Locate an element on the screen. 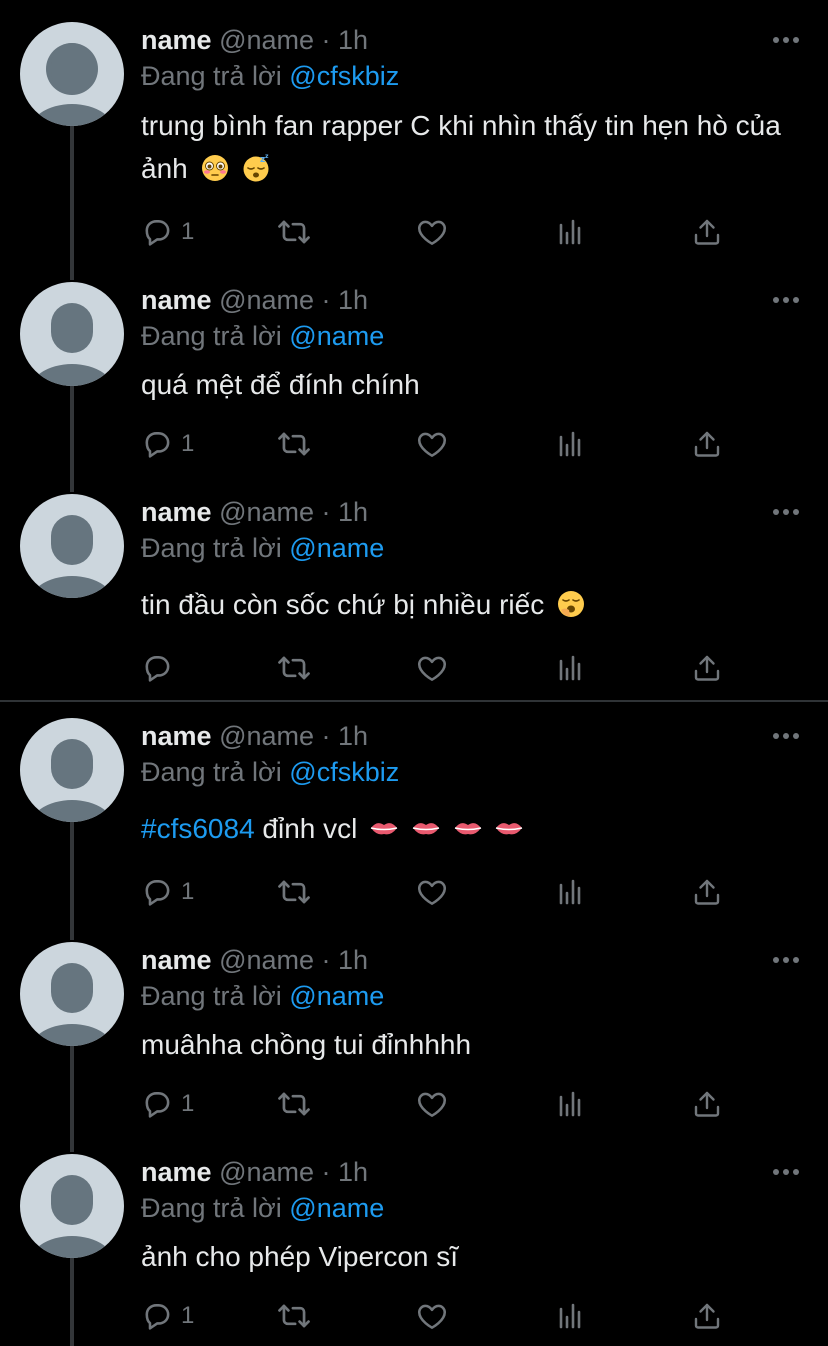 The width and height of the screenshot is (828, 1346). reply-button is located at coordinates (161, 668).